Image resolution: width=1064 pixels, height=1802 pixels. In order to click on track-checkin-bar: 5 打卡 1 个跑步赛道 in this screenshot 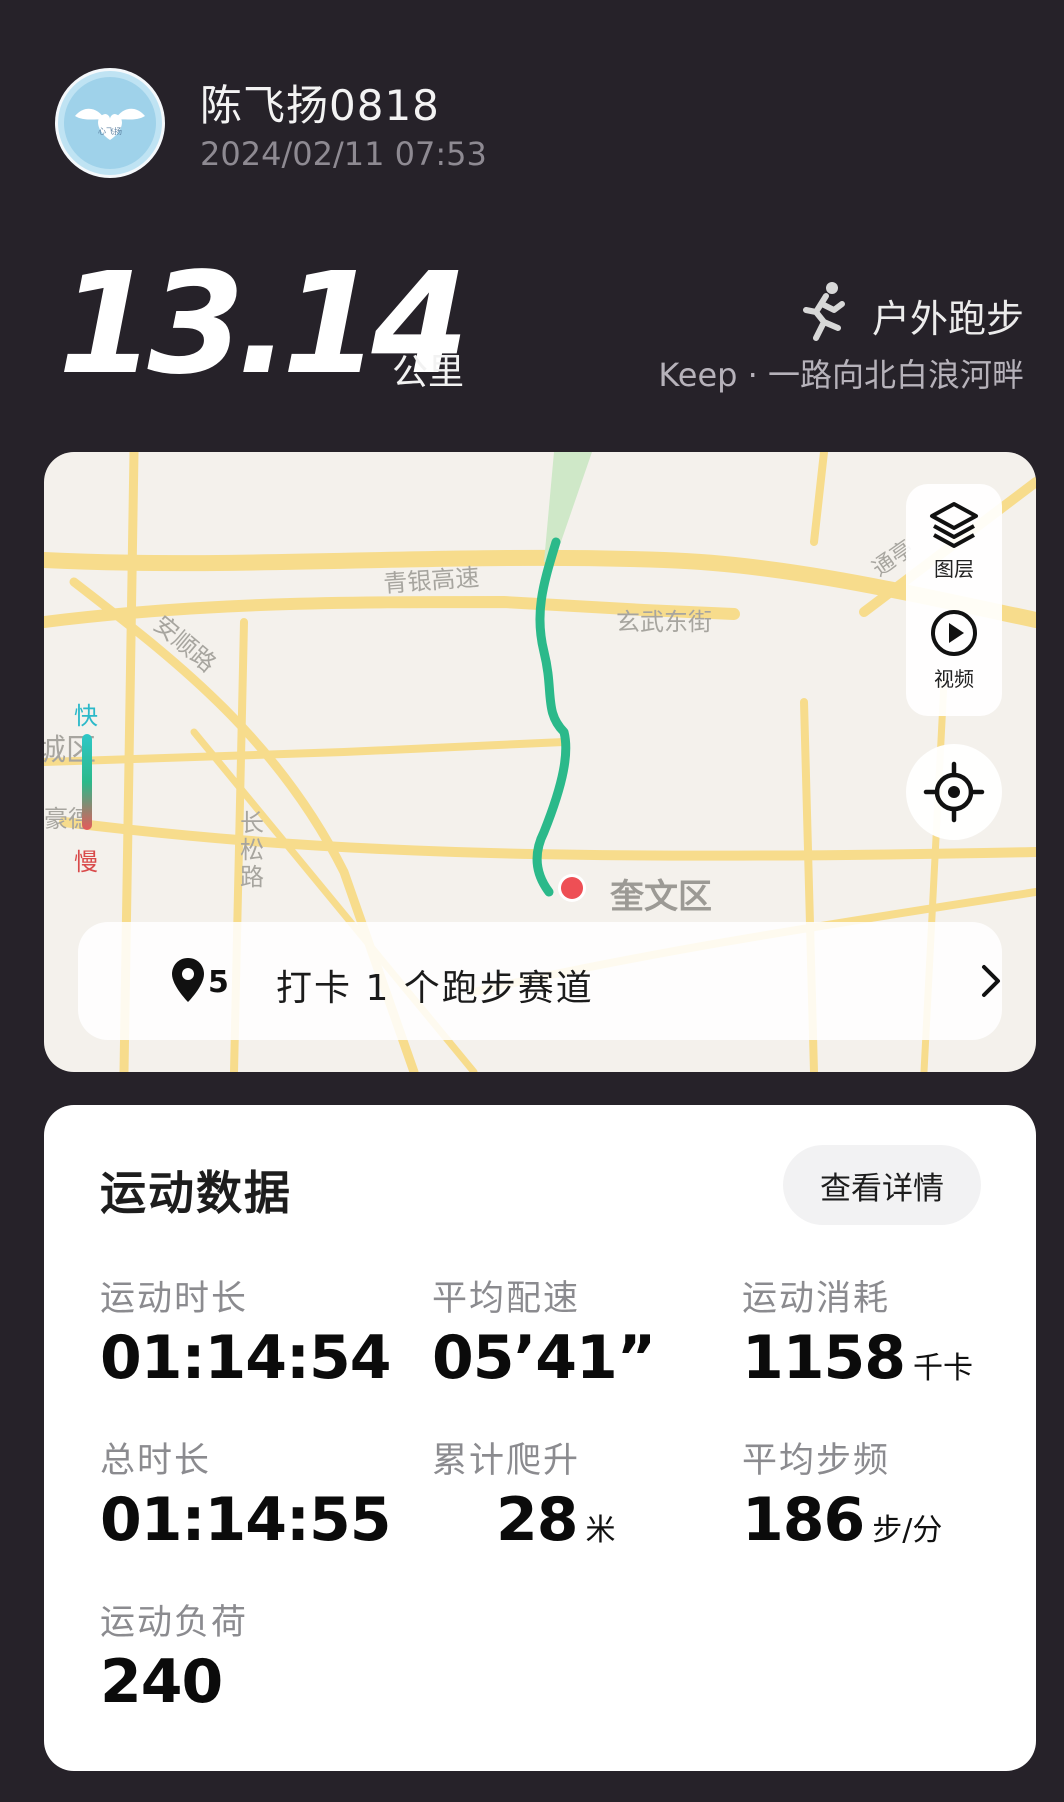, I will do `click(540, 981)`.